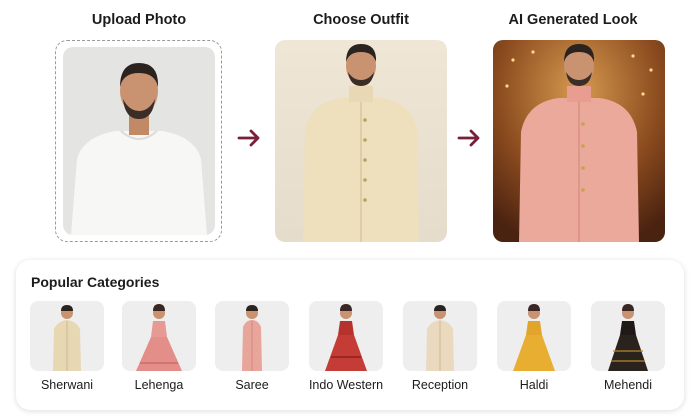 The width and height of the screenshot is (700, 420). What do you see at coordinates (579, 141) in the screenshot?
I see `ai-generated-photo` at bounding box center [579, 141].